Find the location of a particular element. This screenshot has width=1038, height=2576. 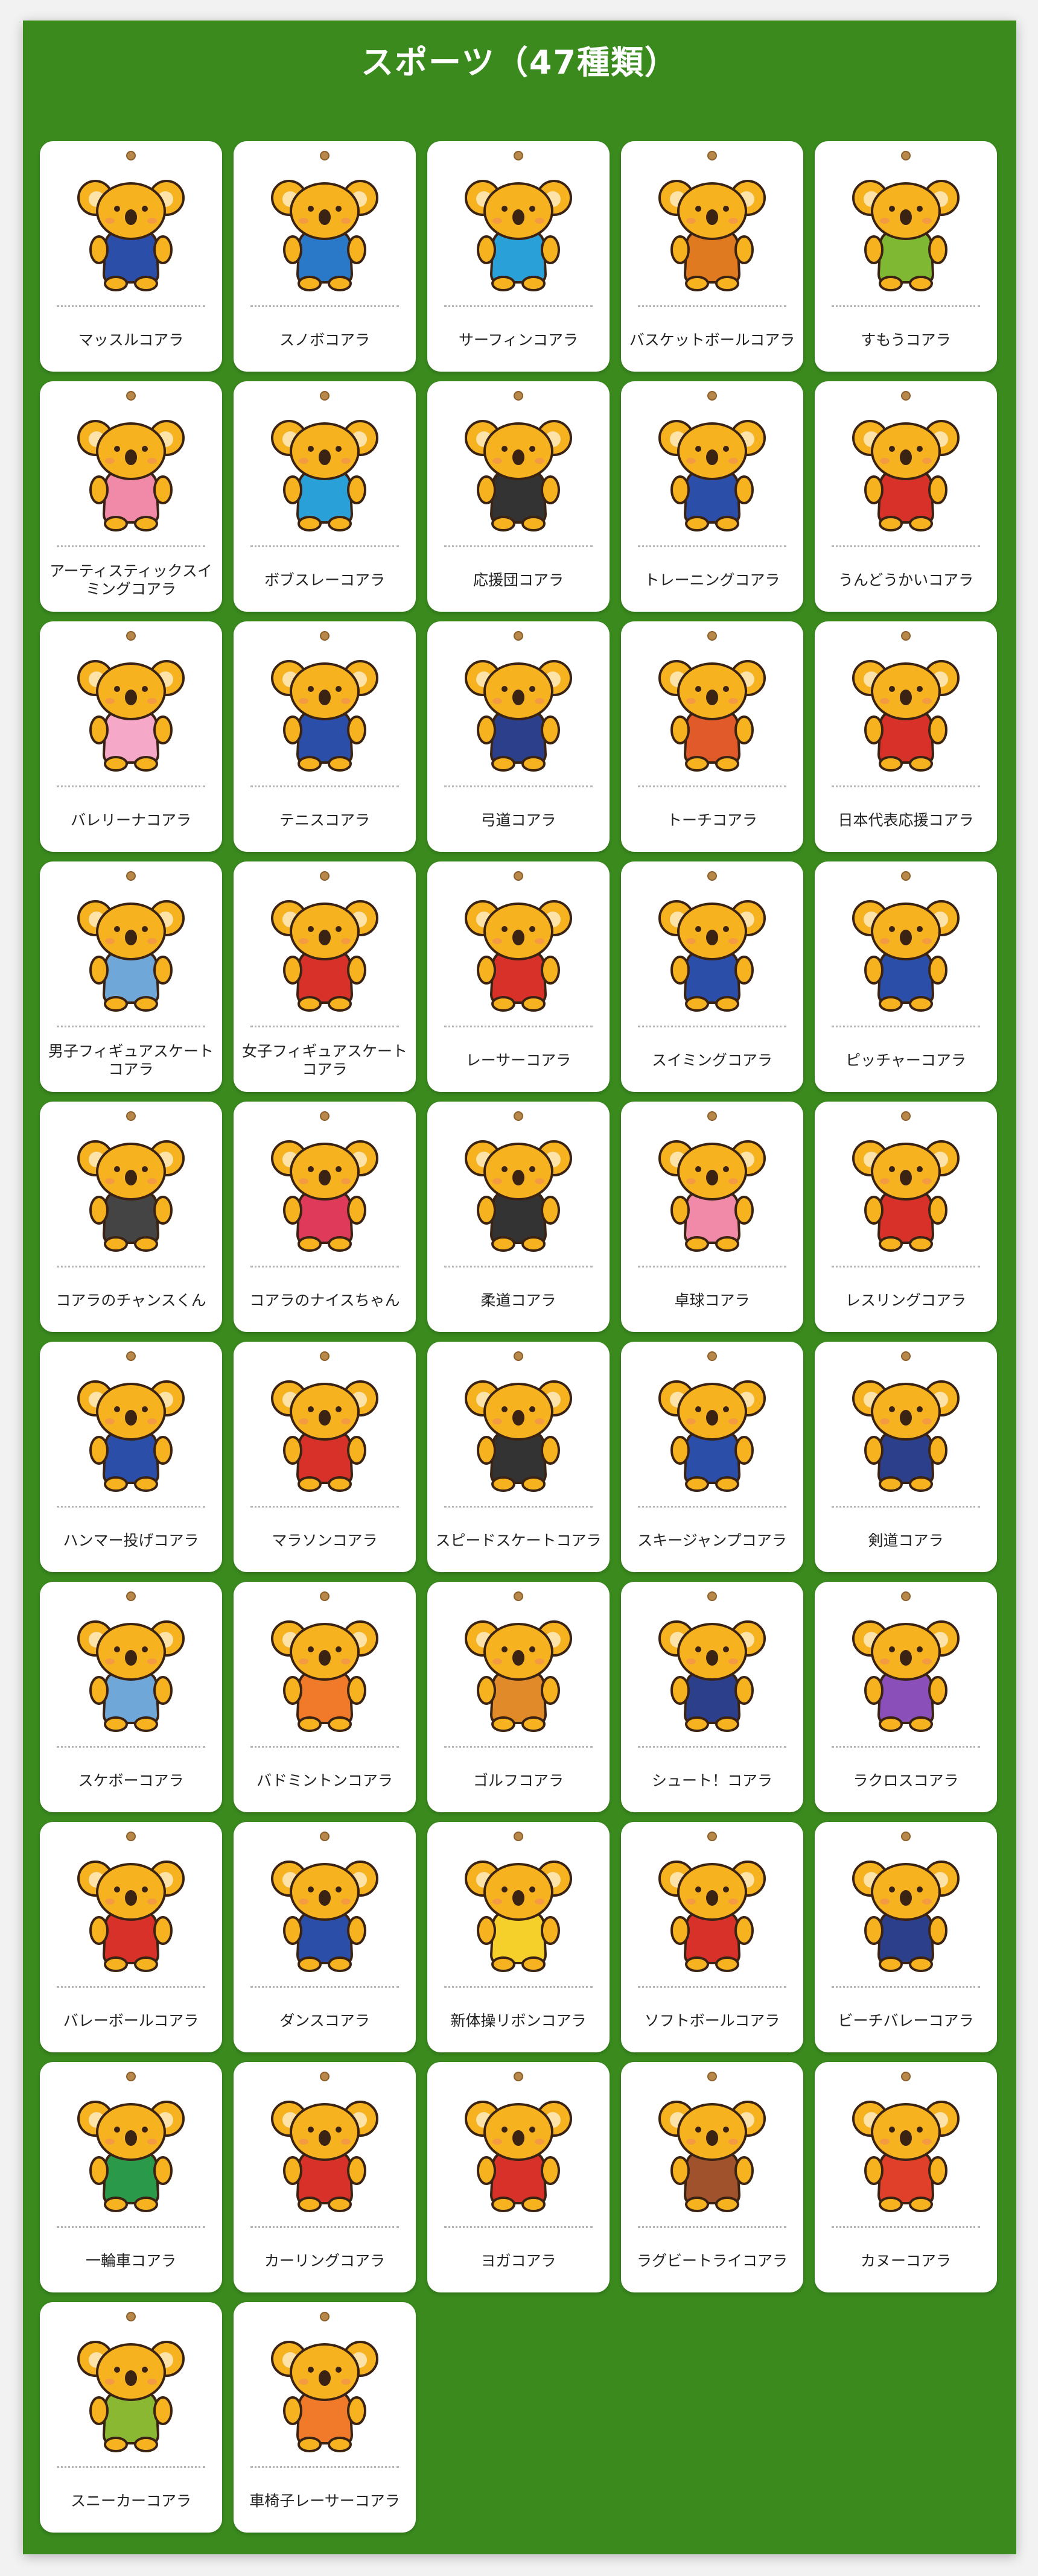

koala-card: コアラのチャンスくん is located at coordinates (131, 1217).